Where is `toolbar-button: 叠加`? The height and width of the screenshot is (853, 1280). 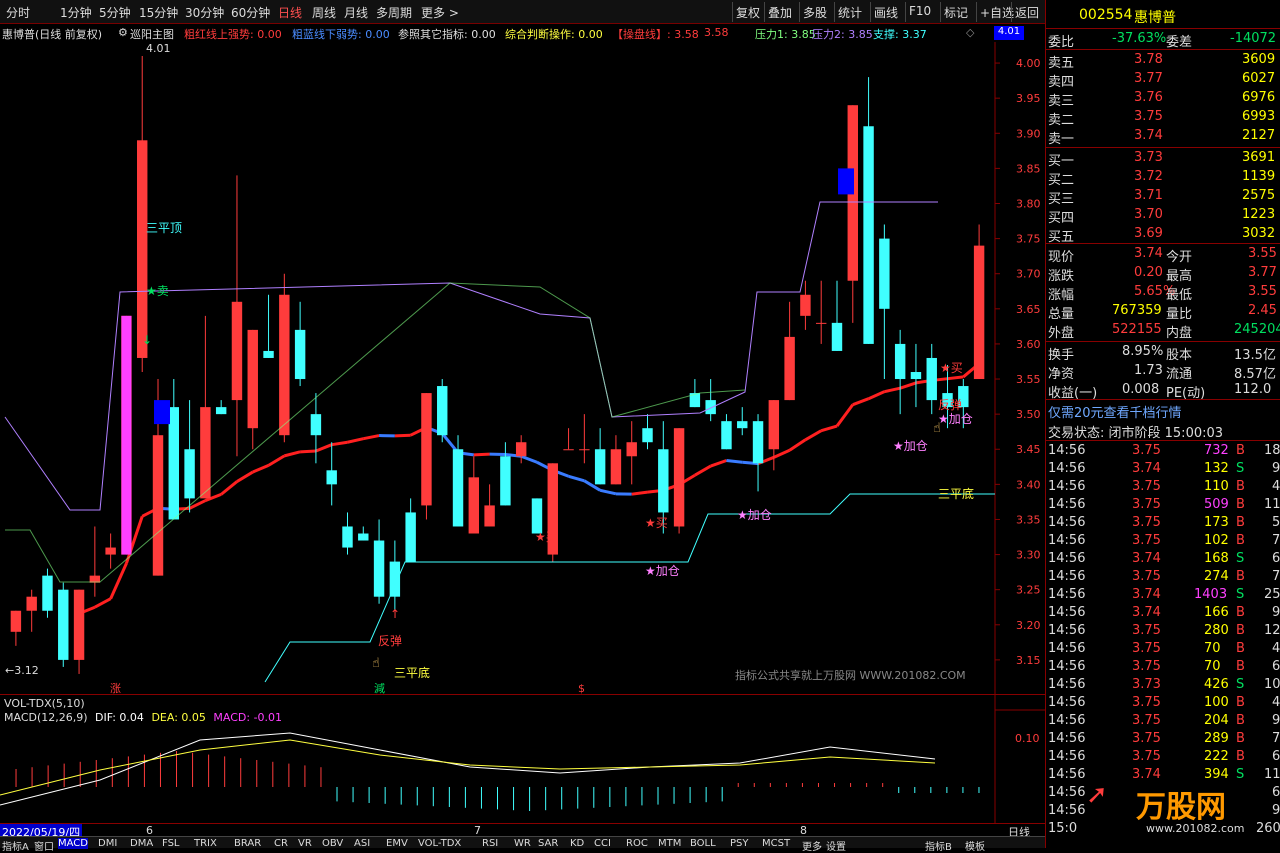 toolbar-button: 叠加 is located at coordinates (780, 12).